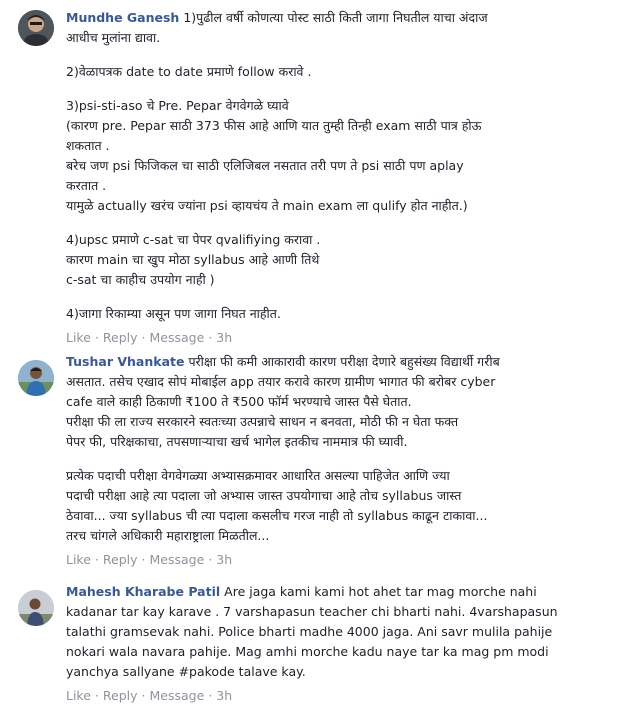  What do you see at coordinates (143, 591) in the screenshot?
I see `comment-author-name: Mahesh Kharabe Patil` at bounding box center [143, 591].